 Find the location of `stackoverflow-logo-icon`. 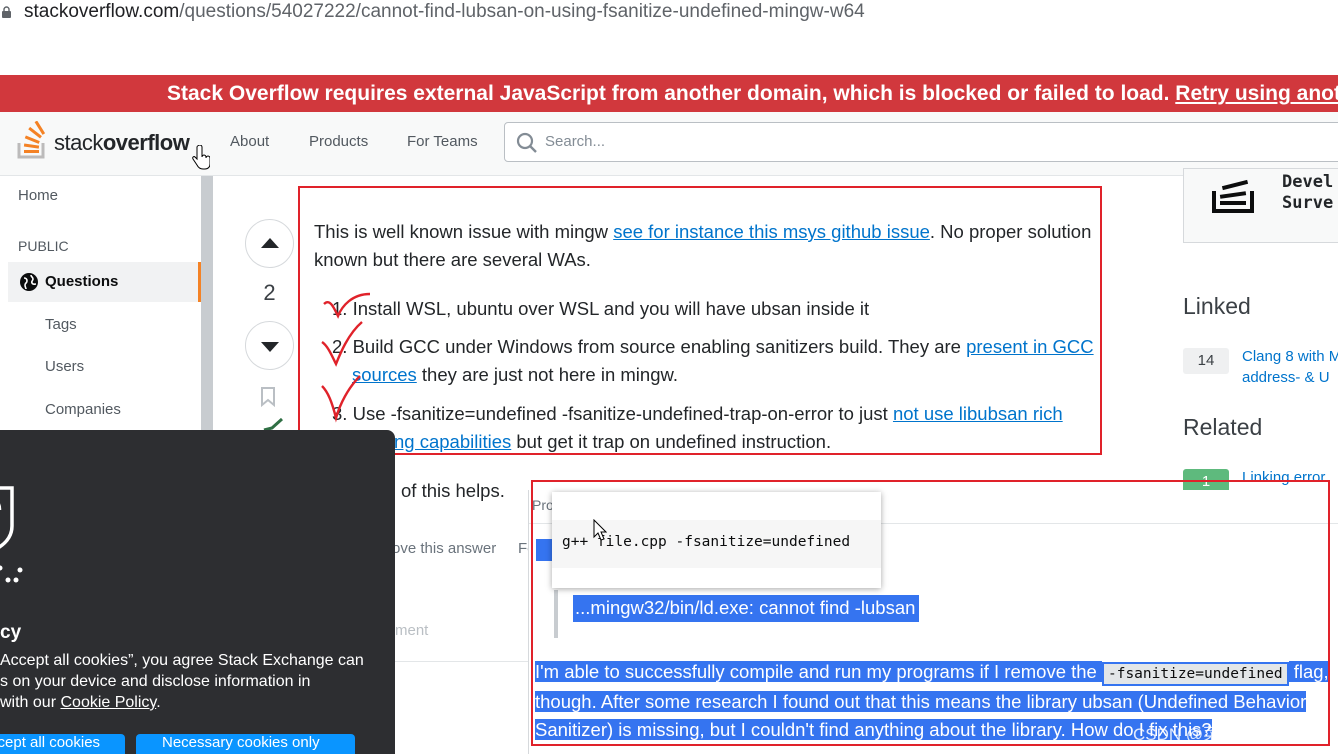

stackoverflow-logo-icon is located at coordinates (31, 140).